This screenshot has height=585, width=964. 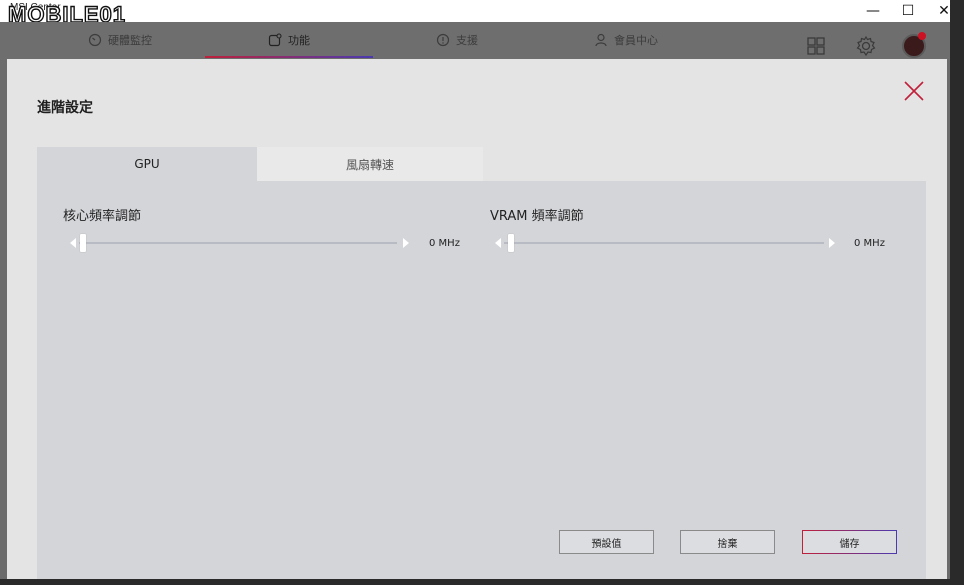 I want to click on nav-item-features: 功能, so click(x=289, y=40).